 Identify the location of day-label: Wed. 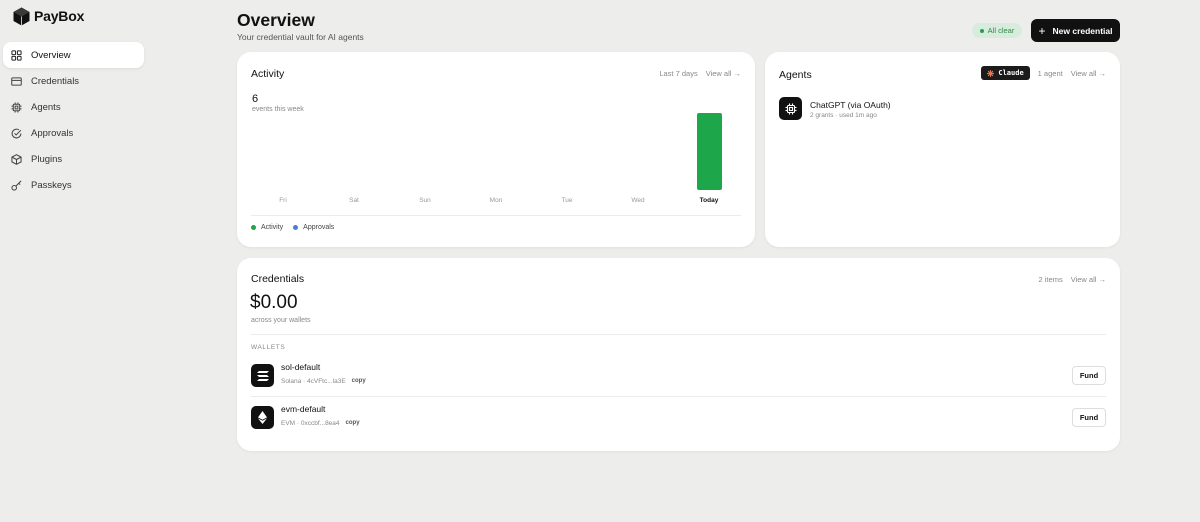
(638, 200).